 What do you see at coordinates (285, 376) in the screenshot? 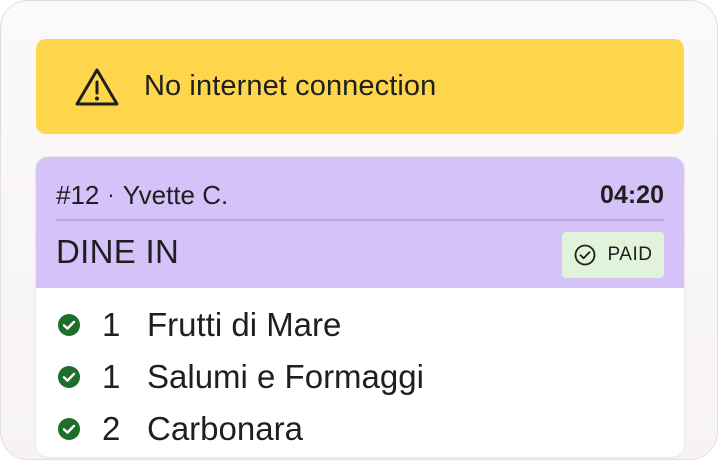
I see `item-name: Salumi e Formaggi` at bounding box center [285, 376].